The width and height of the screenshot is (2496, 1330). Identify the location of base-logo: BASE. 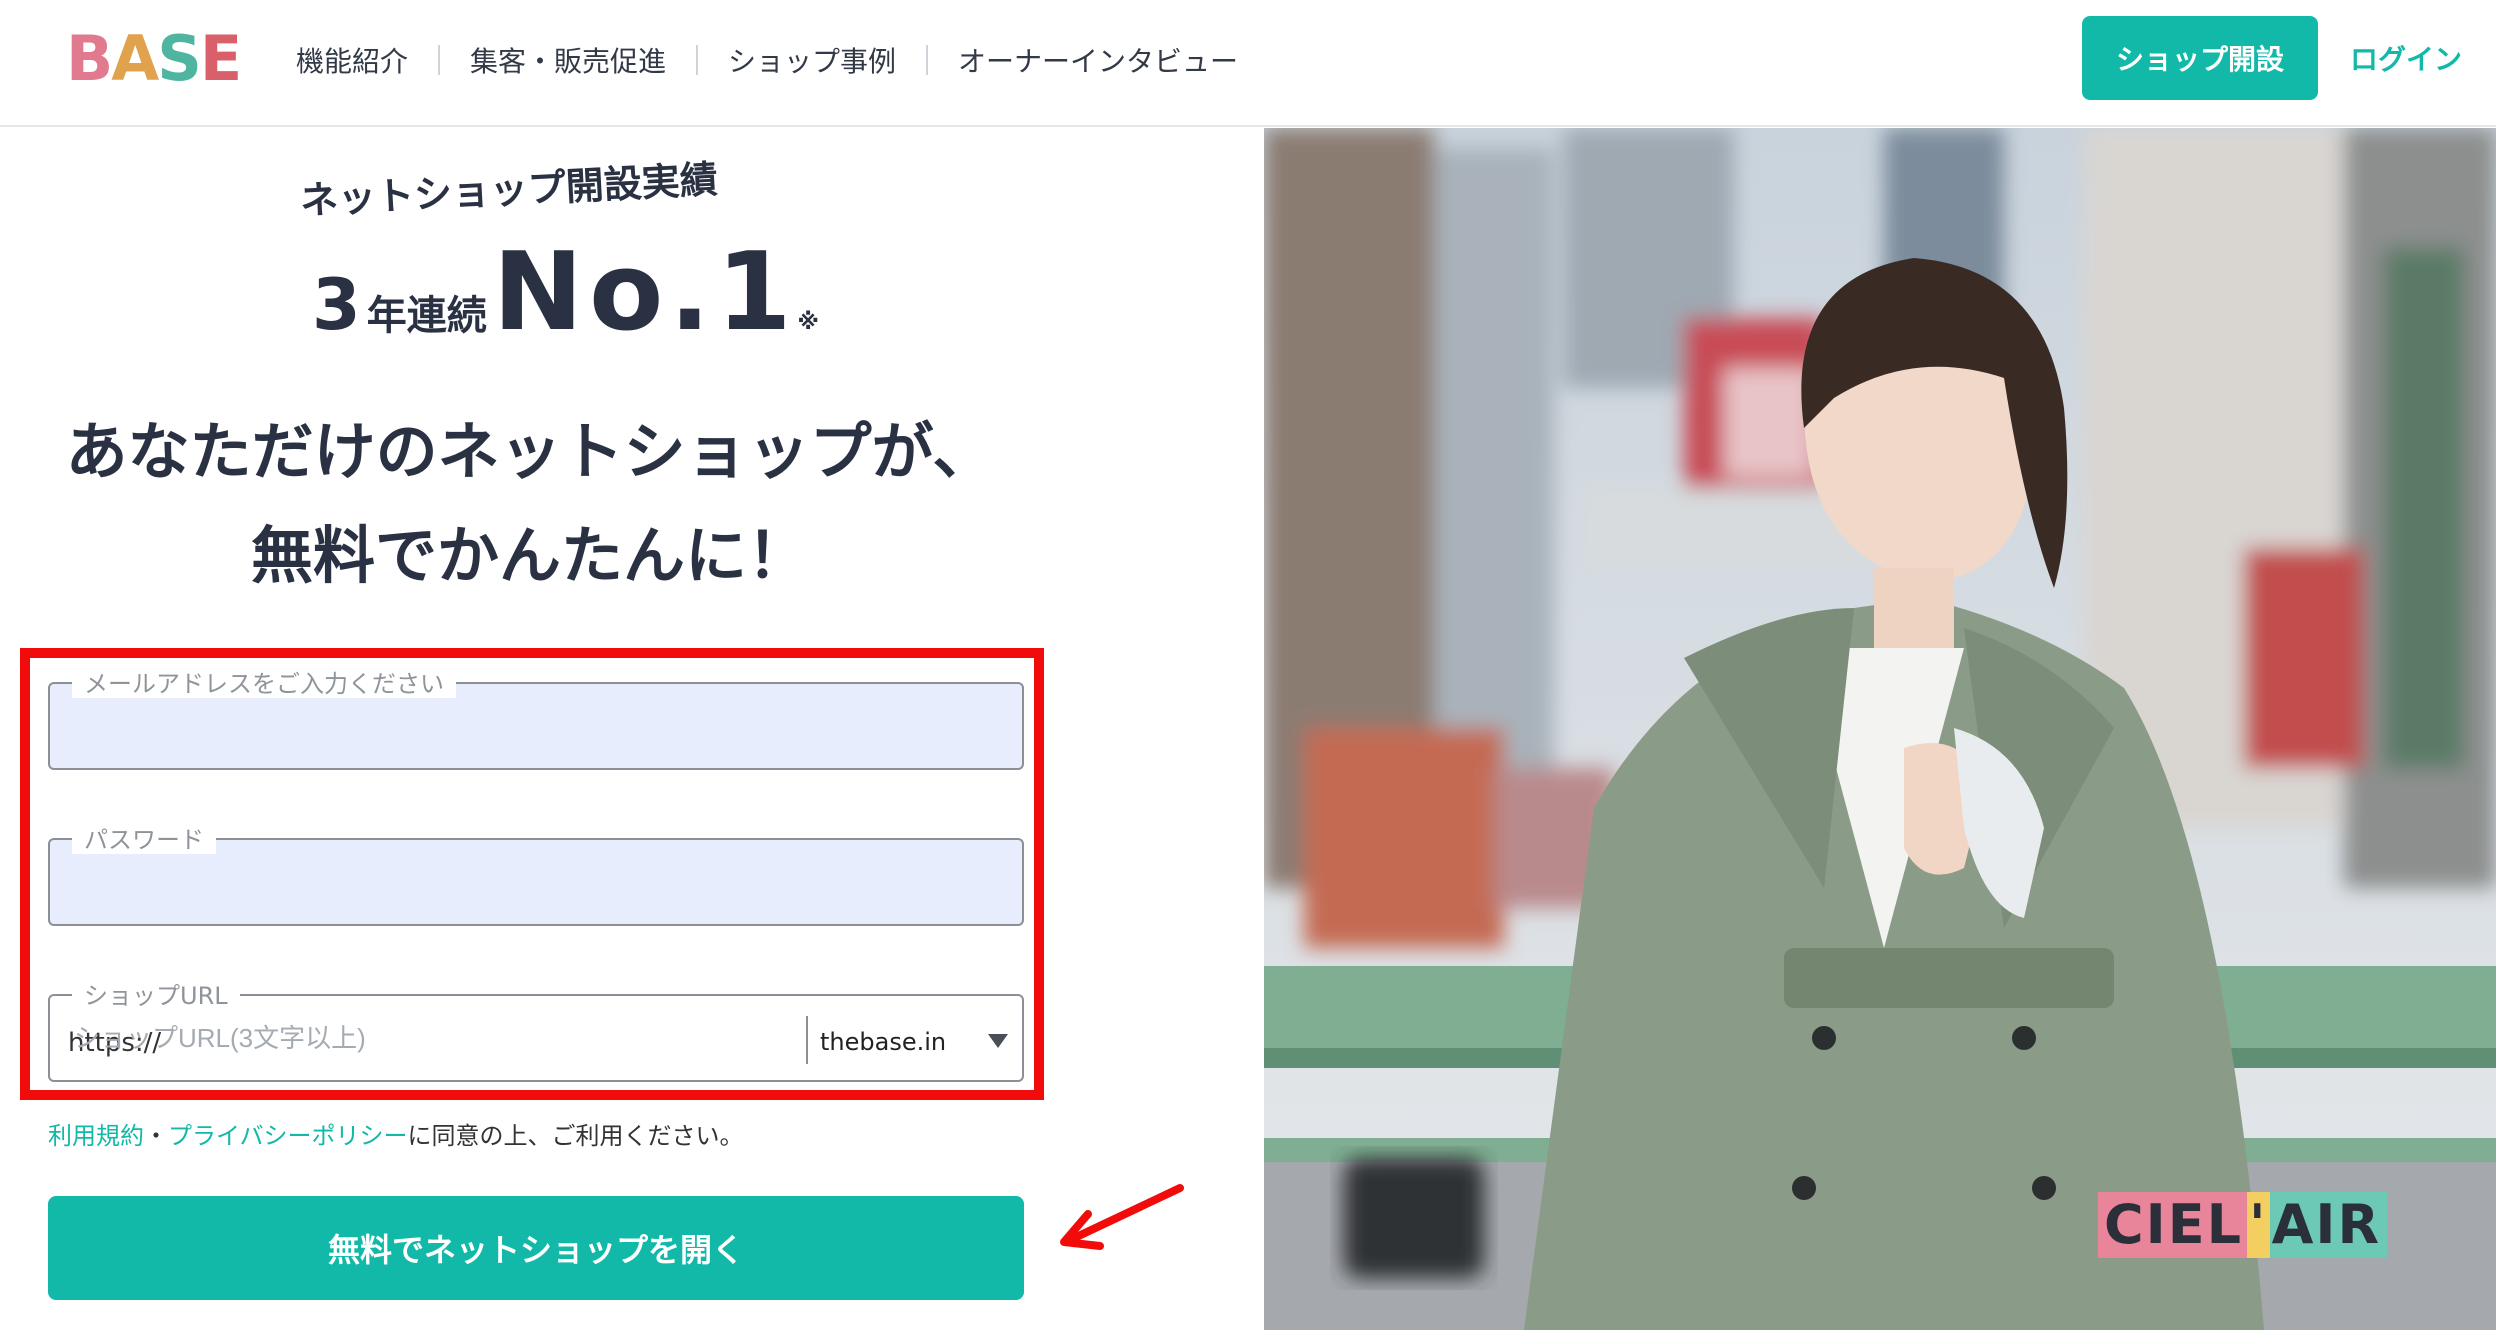
(153, 59).